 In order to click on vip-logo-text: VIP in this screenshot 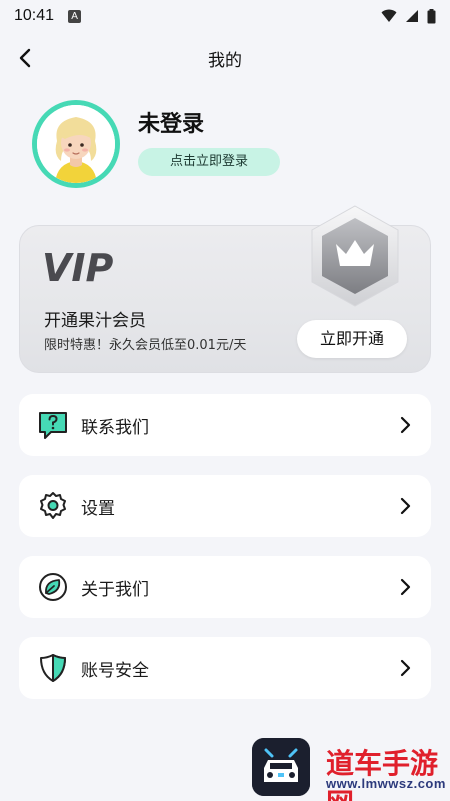, I will do `click(78, 268)`.